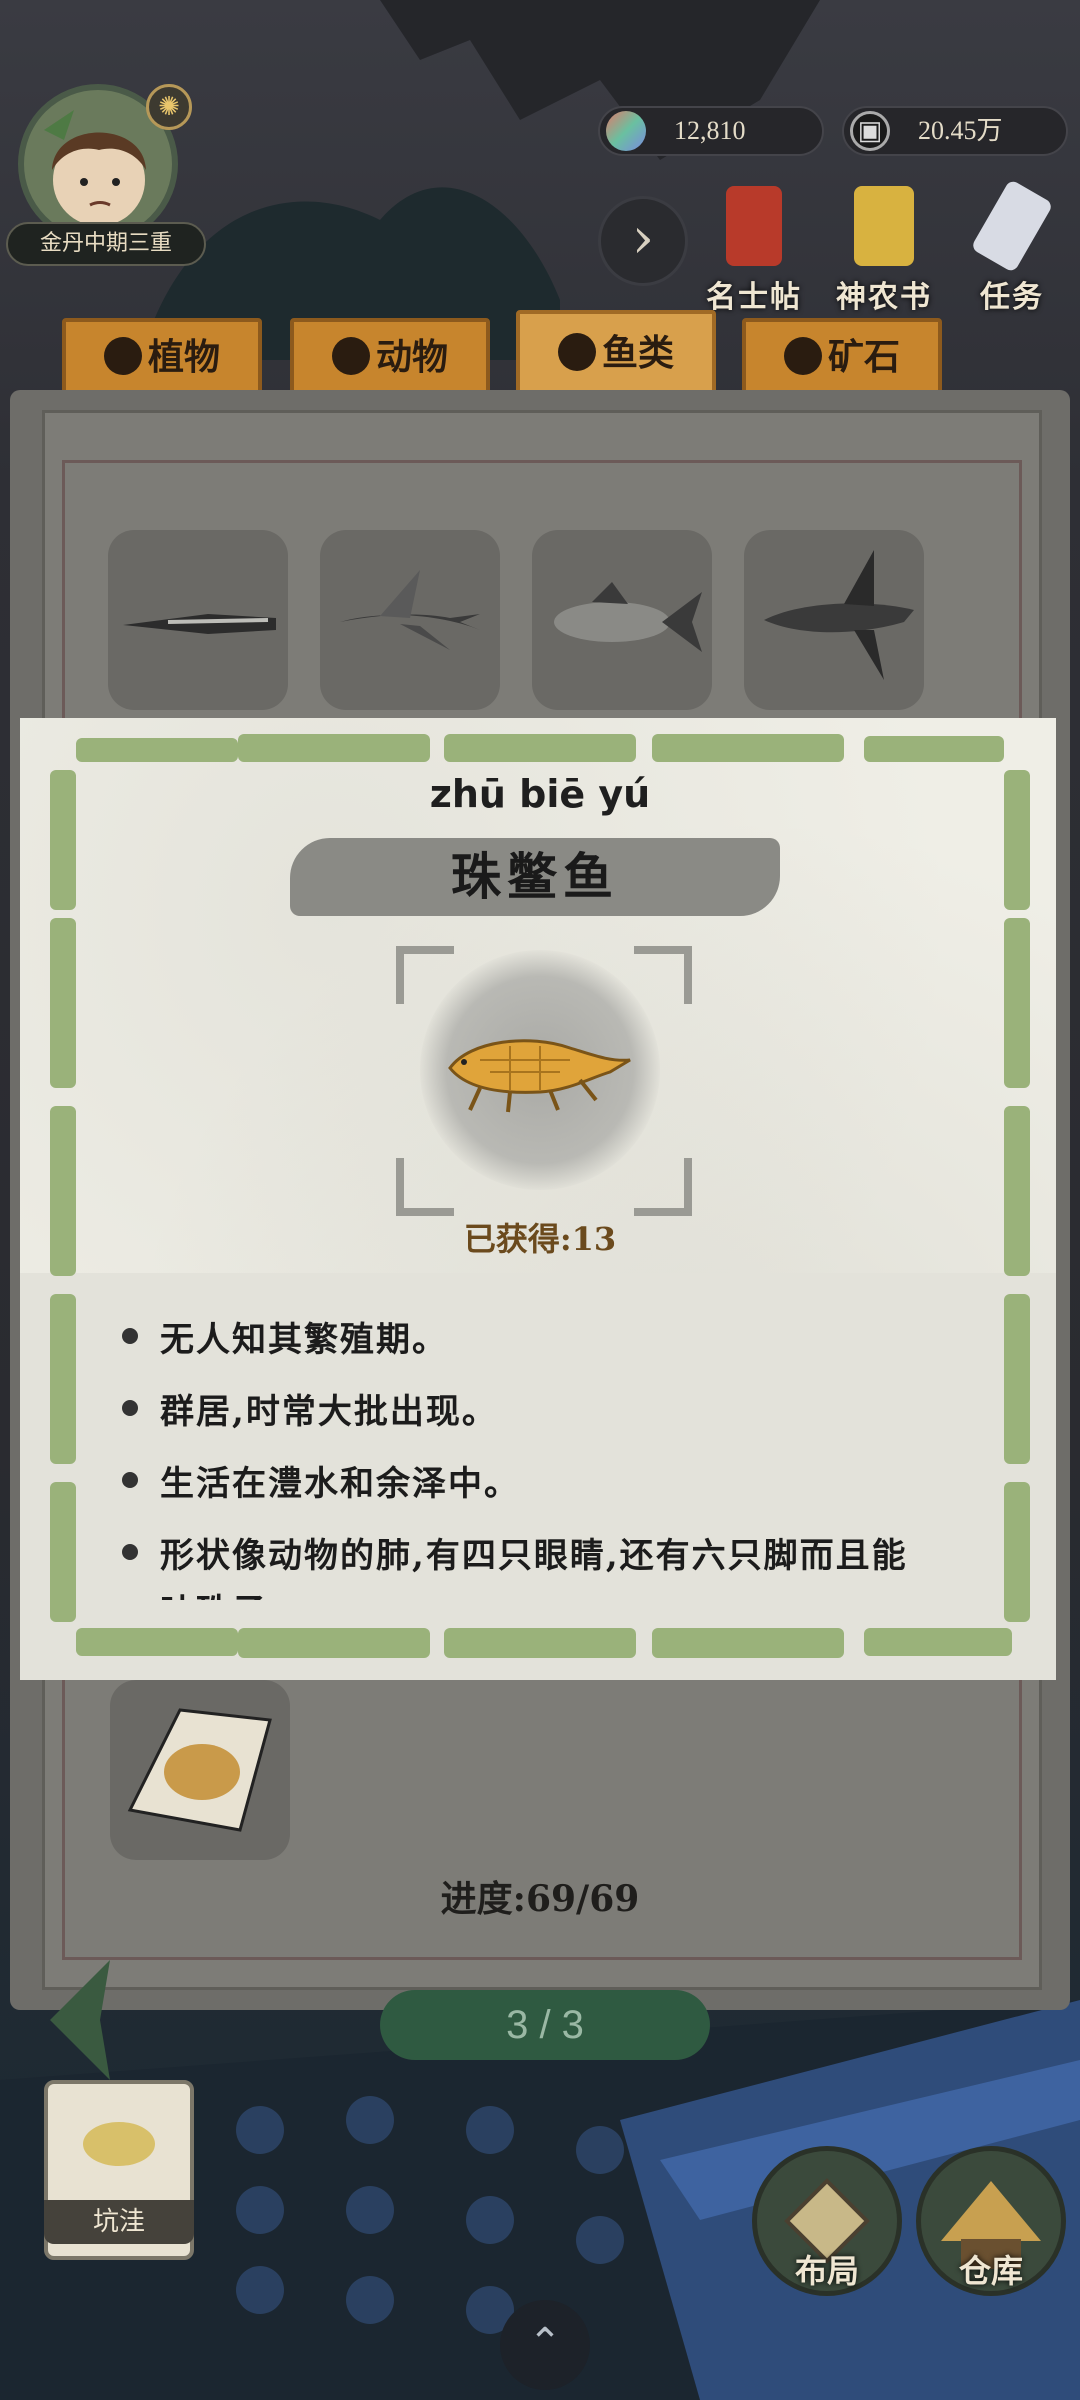  Describe the element at coordinates (540, 1239) in the screenshot. I see `obtained-count: 已获得:13` at that location.